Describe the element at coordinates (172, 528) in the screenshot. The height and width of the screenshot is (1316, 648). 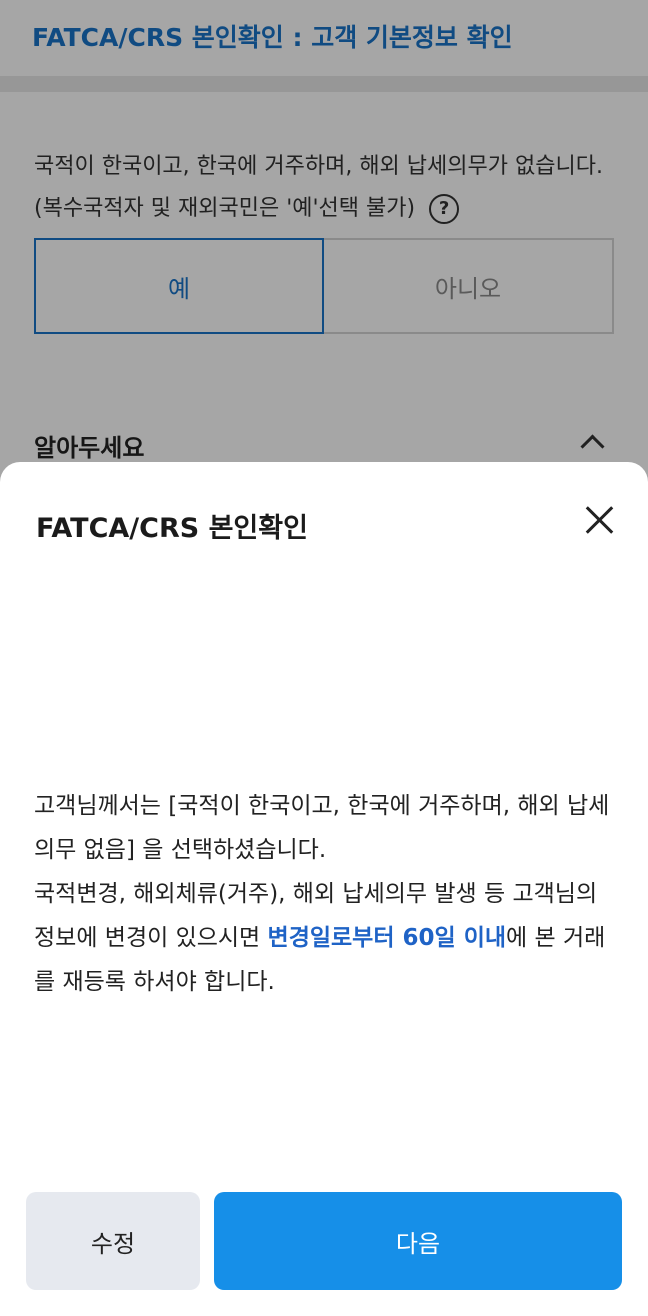
I see `sheet-title: FATCA/CRS 본인확인` at that location.